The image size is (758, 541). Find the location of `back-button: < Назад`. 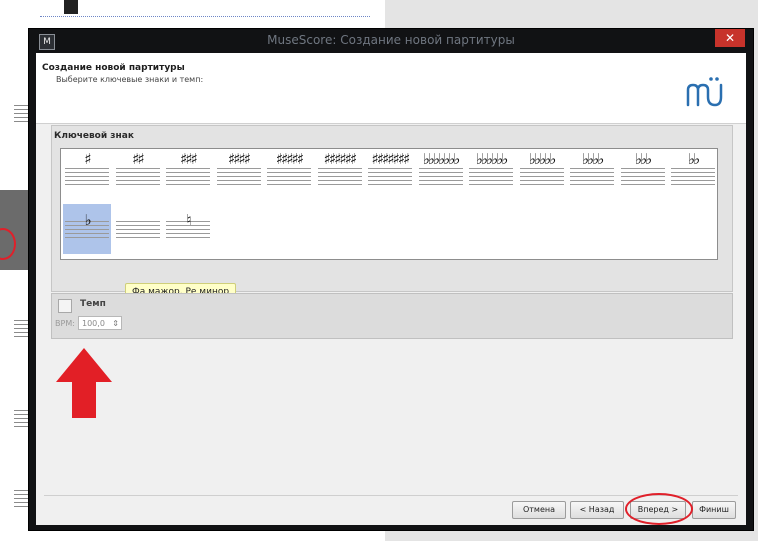

back-button: < Назад is located at coordinates (597, 510).